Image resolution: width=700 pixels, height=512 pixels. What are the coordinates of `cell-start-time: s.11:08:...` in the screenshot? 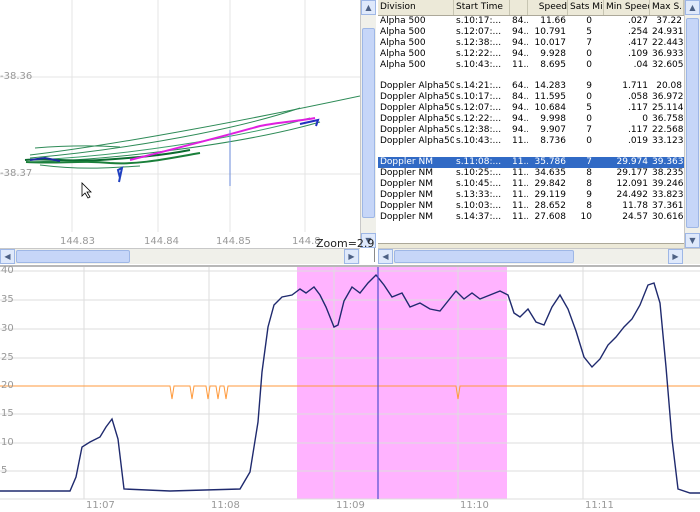 It's located at (479, 162).